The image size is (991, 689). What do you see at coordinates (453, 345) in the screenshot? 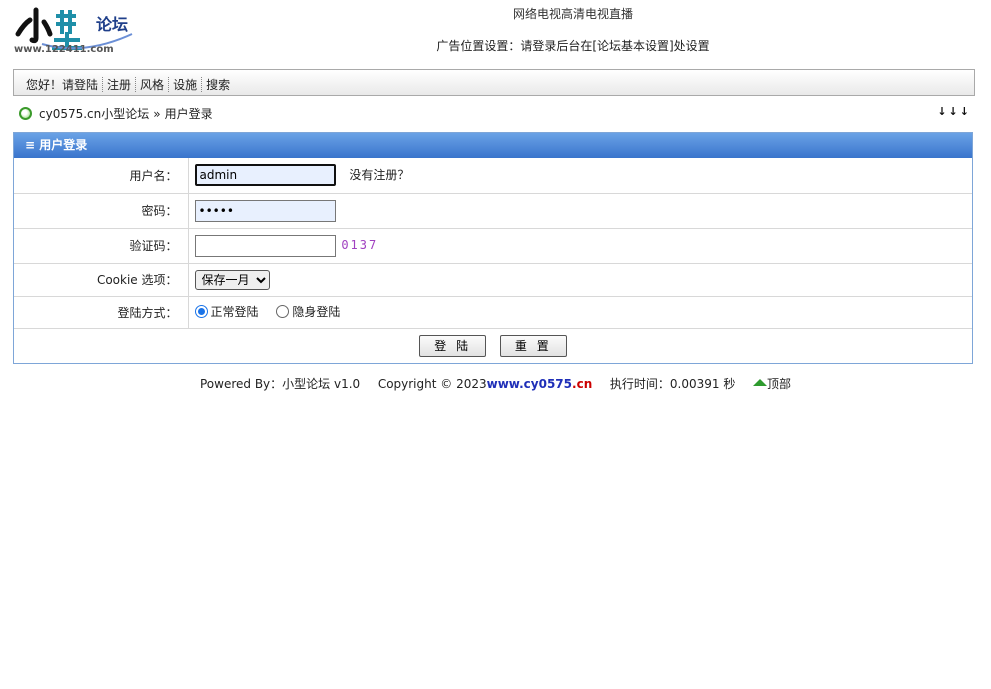
I see `login-button: 登 陆` at bounding box center [453, 345].